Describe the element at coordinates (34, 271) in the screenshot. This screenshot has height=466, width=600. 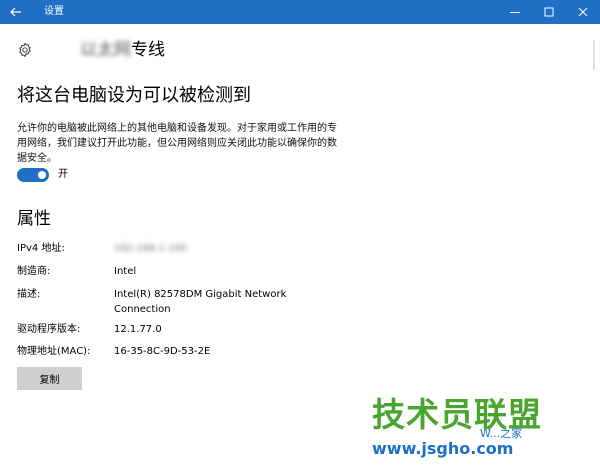
I see `property-label-manufacturer: 制造商:` at that location.